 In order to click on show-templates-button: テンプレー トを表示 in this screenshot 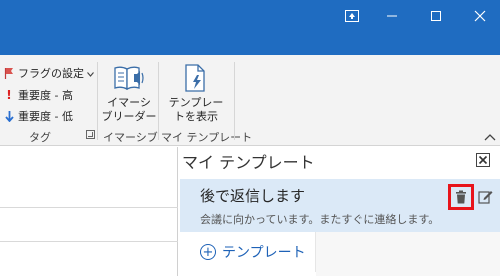, I will do `click(196, 93)`.